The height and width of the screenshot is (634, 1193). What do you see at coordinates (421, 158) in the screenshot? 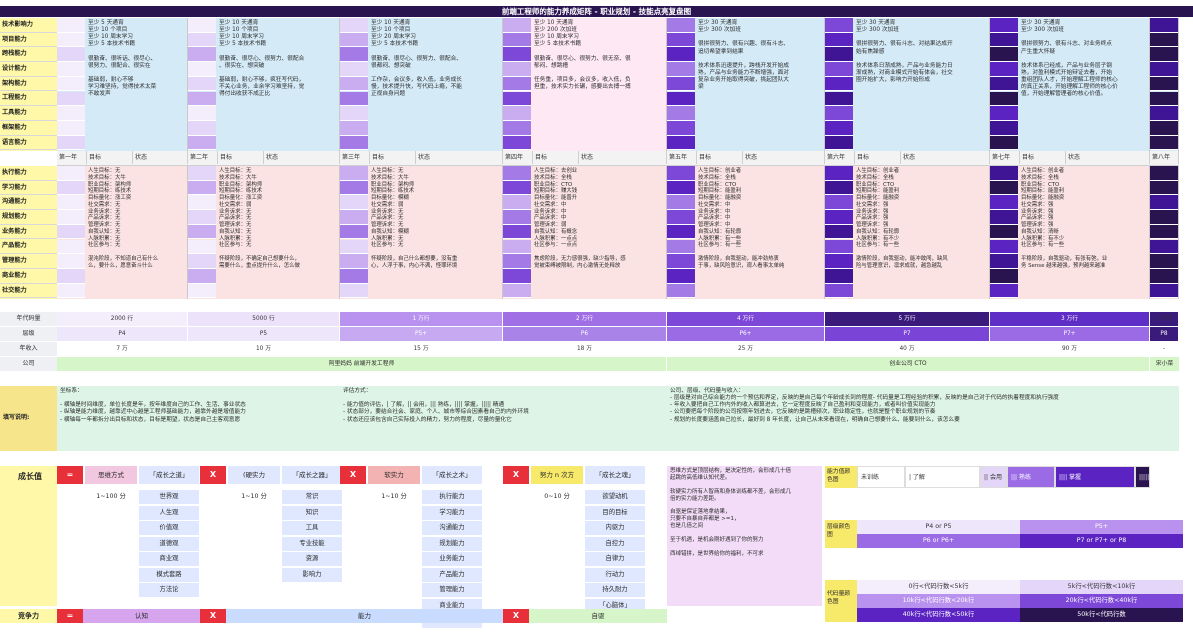
I see `year-header: 第三年 目标 状态` at bounding box center [421, 158].